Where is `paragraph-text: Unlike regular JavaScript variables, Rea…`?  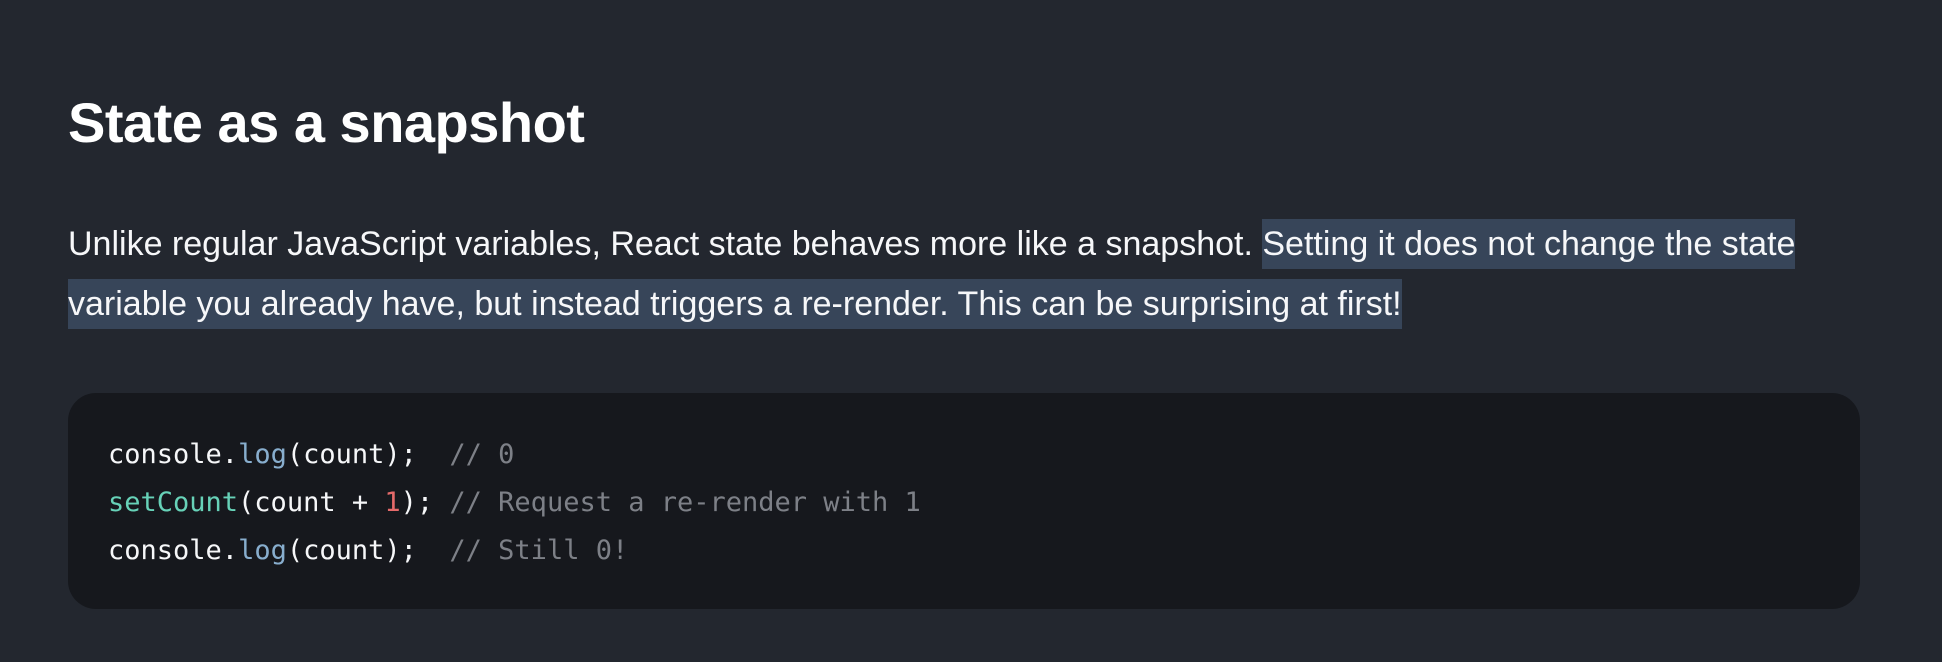
paragraph-text: Unlike regular JavaScript variables, Rea… is located at coordinates (665, 244).